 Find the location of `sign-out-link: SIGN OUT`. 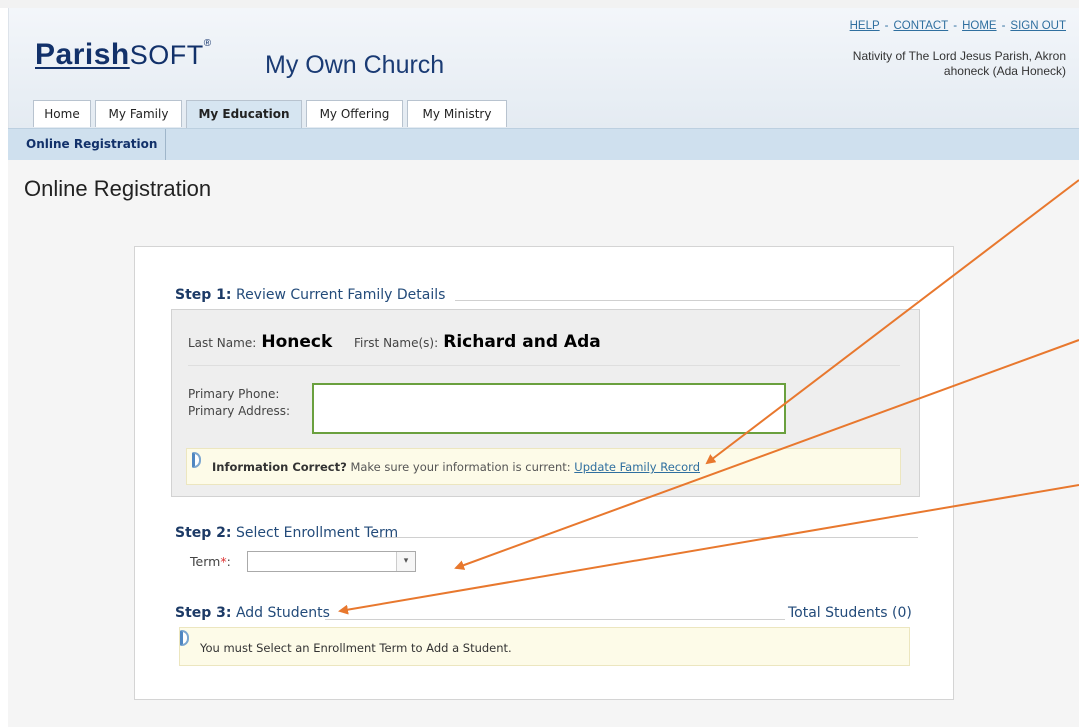

sign-out-link: SIGN OUT is located at coordinates (1038, 26).